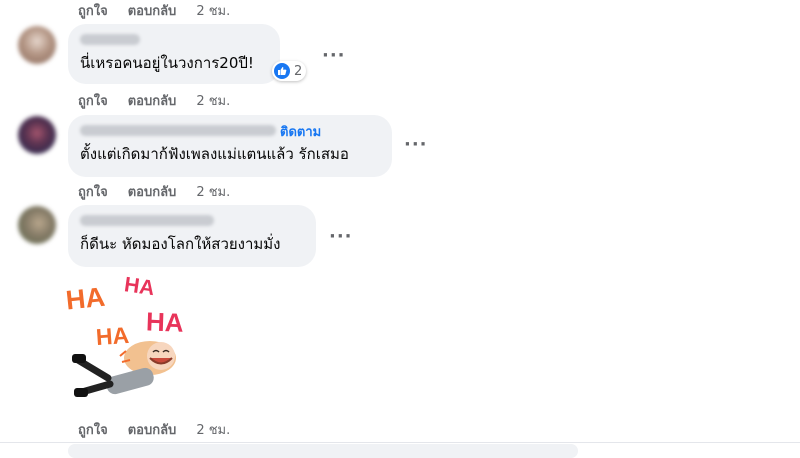 This screenshot has height=458, width=800. Describe the element at coordinates (323, 451) in the screenshot. I see `next-comment-bubble` at that location.